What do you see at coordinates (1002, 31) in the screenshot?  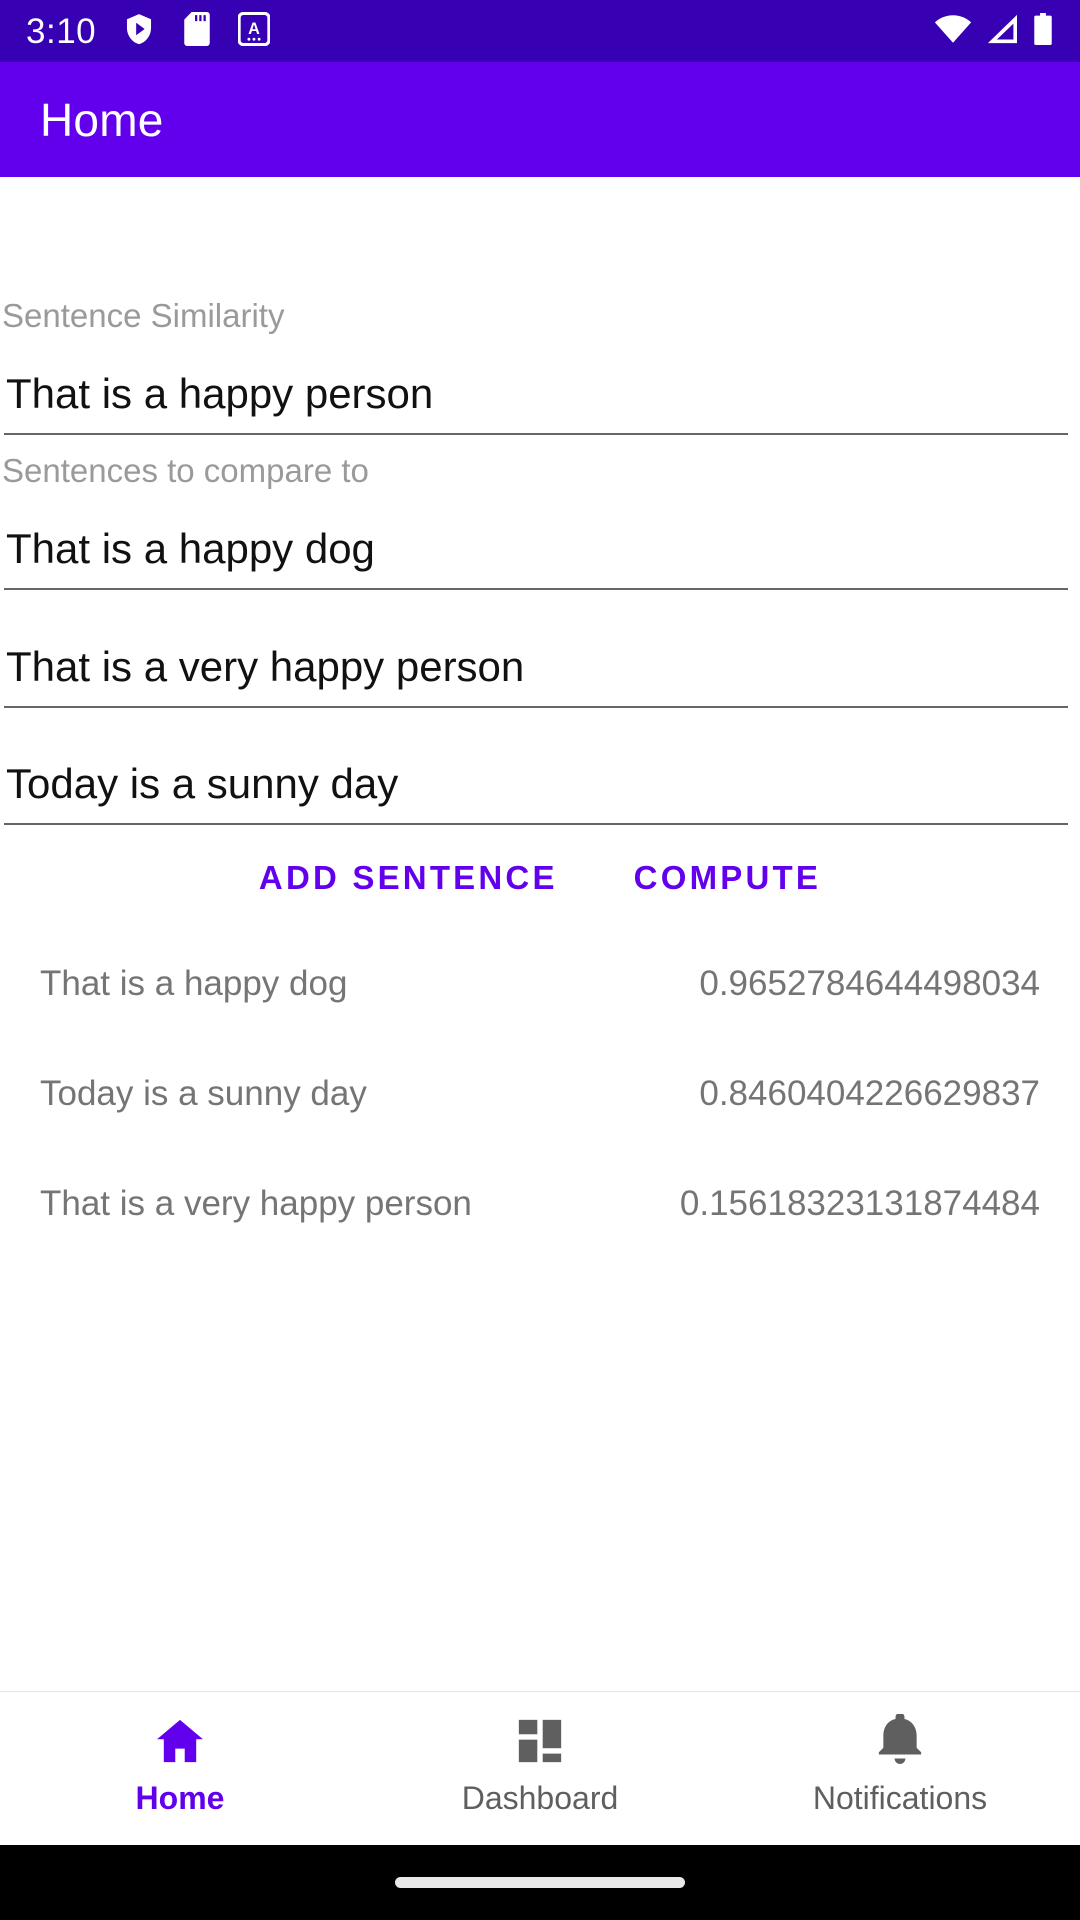 I see `cellular-signal-icon` at bounding box center [1002, 31].